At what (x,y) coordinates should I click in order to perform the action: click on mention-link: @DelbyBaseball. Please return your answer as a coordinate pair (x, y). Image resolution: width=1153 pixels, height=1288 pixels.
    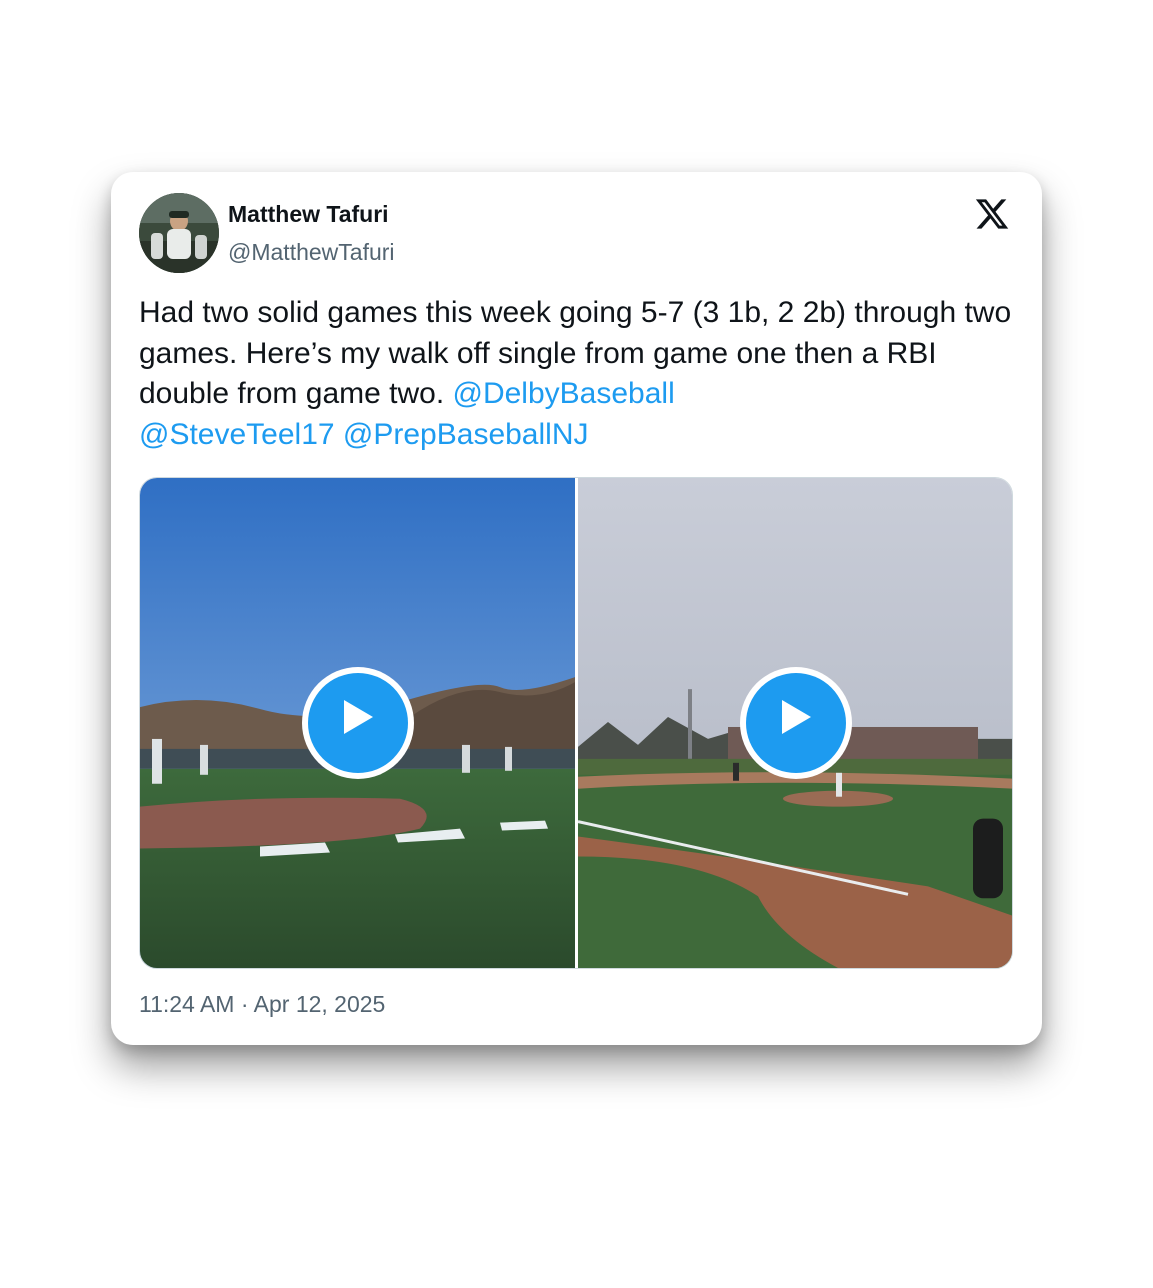
    Looking at the image, I should click on (564, 393).